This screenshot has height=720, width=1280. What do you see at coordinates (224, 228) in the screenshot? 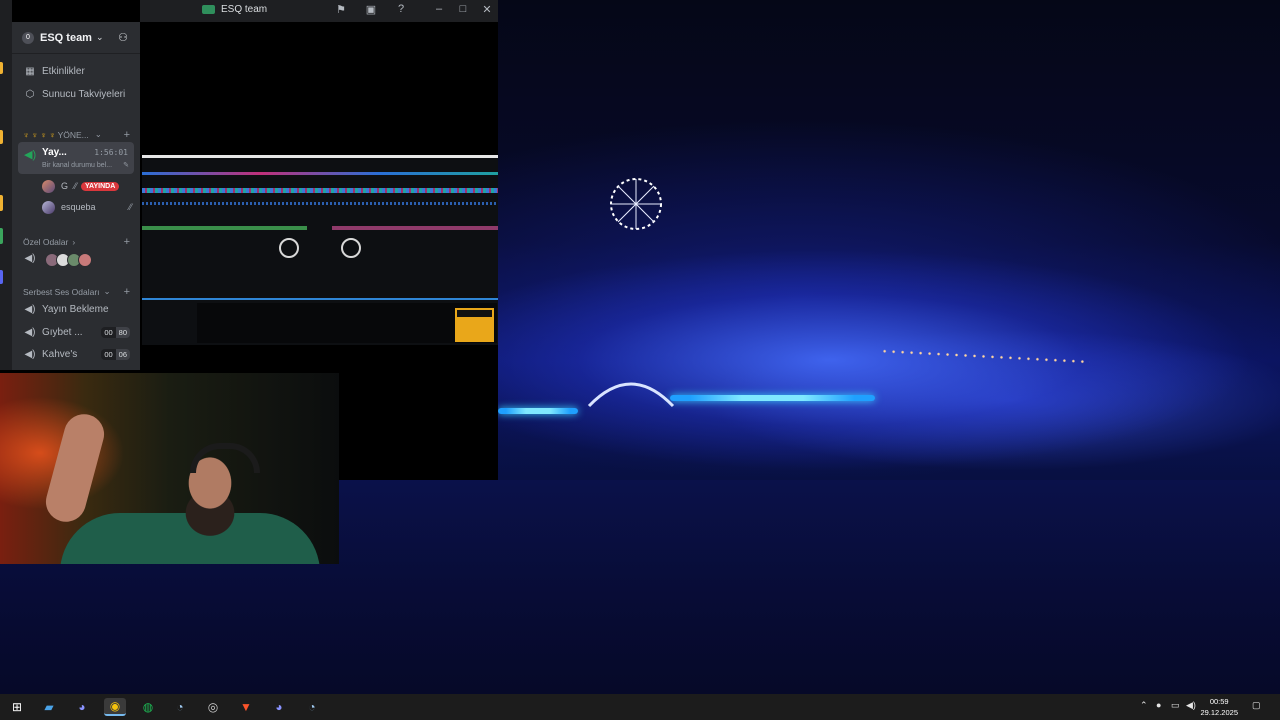
I see `deck-a-bar` at bounding box center [224, 228].